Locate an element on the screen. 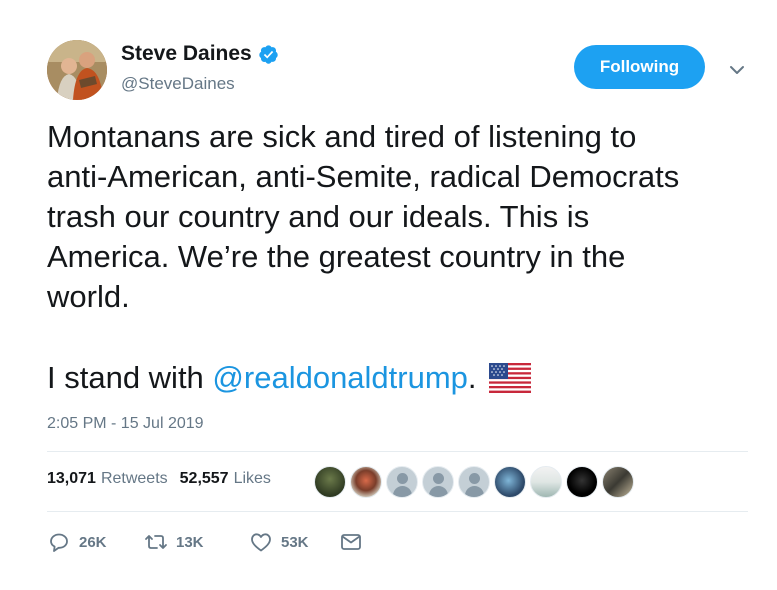 The image size is (777, 590). tweet-actions: 26K 13K 53K is located at coordinates (205, 542).